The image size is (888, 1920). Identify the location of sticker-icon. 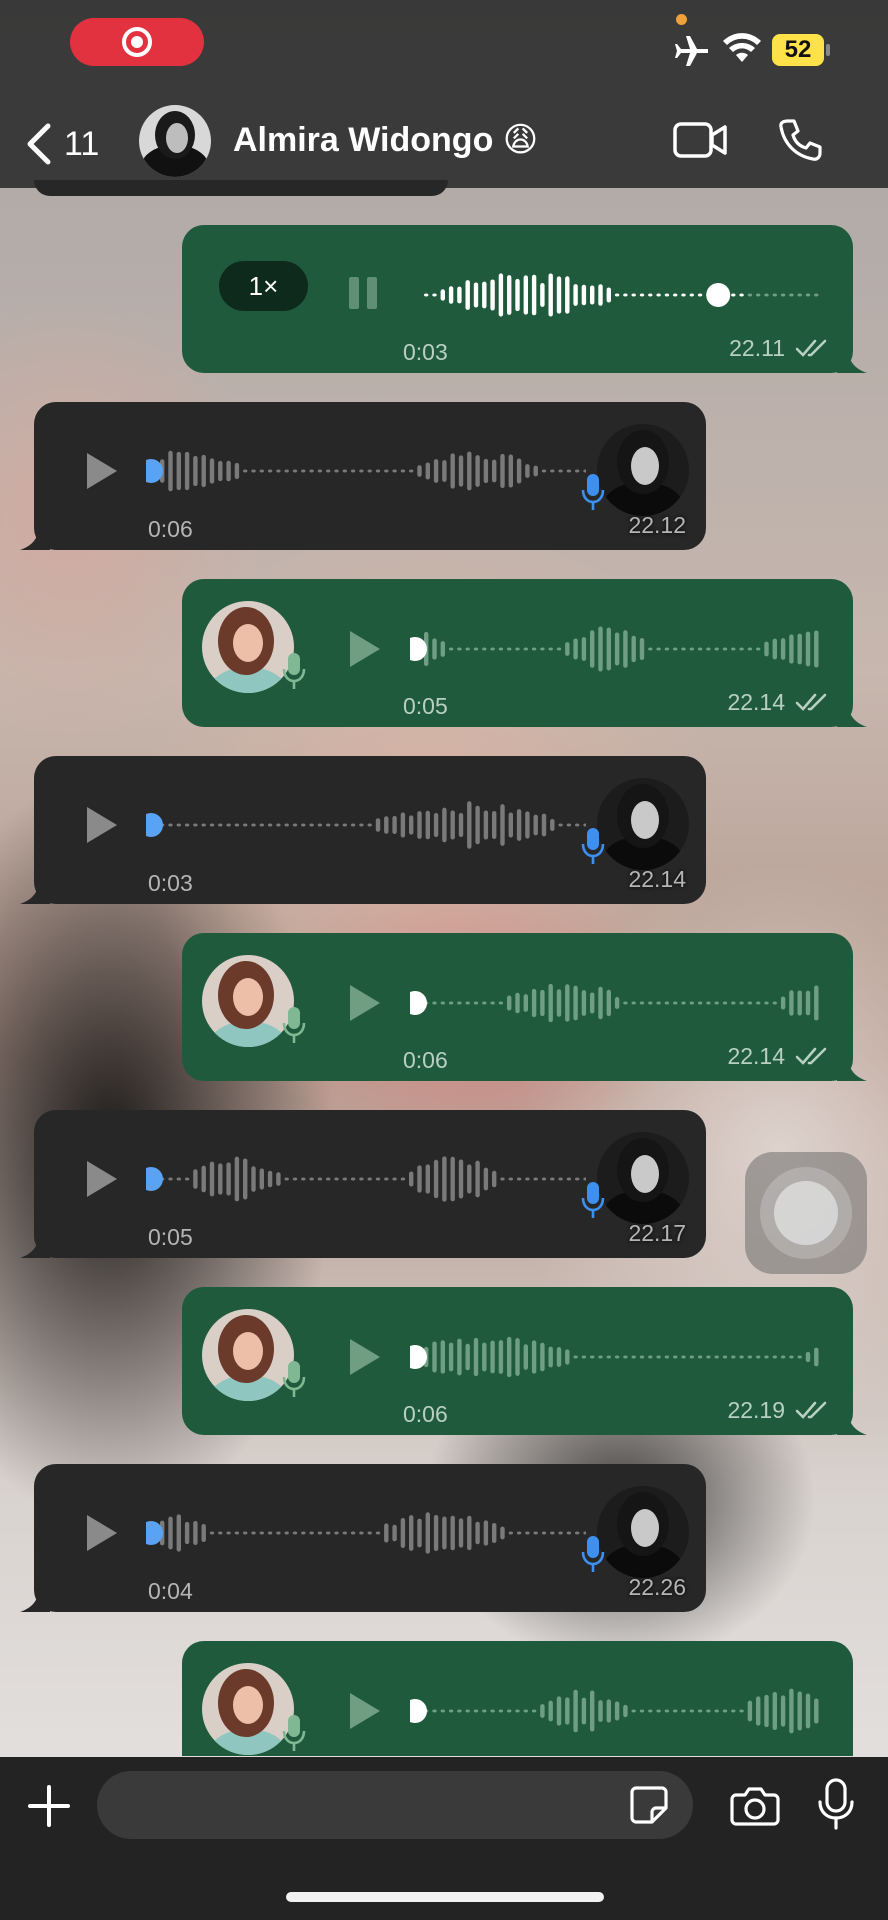
(649, 1805).